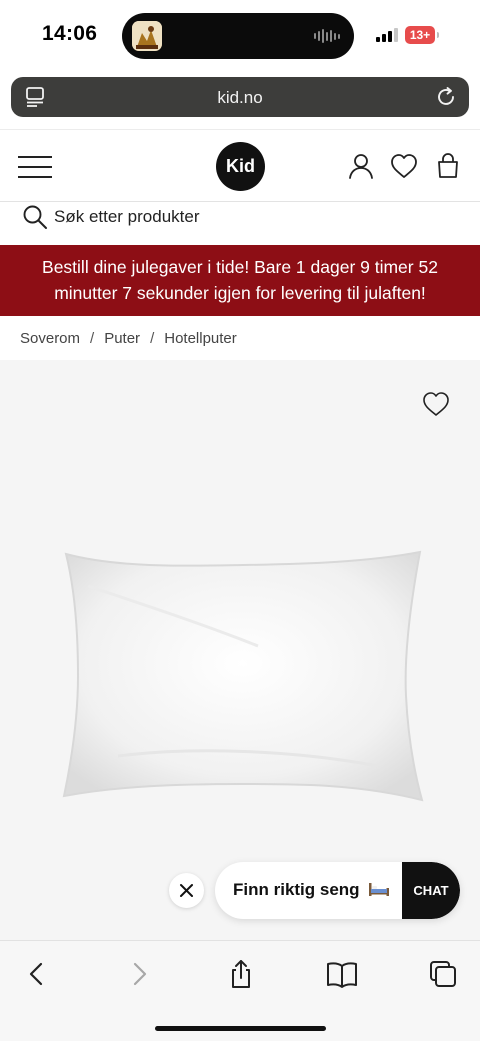 Image resolution: width=480 pixels, height=1041 pixels. Describe the element at coordinates (342, 974) in the screenshot. I see `bookmarks-icon` at that location.